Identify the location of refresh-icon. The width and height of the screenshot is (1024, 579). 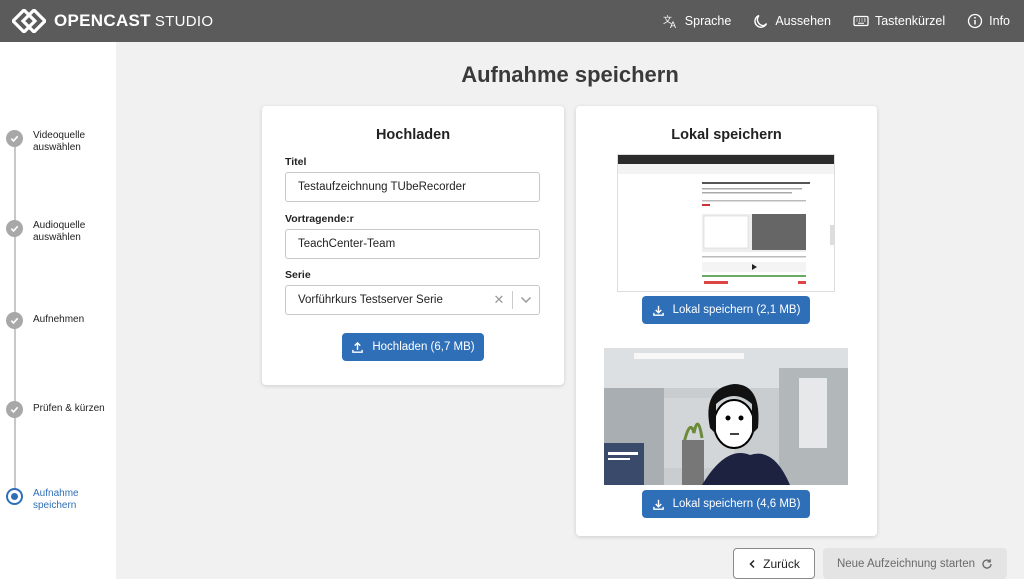
(987, 563).